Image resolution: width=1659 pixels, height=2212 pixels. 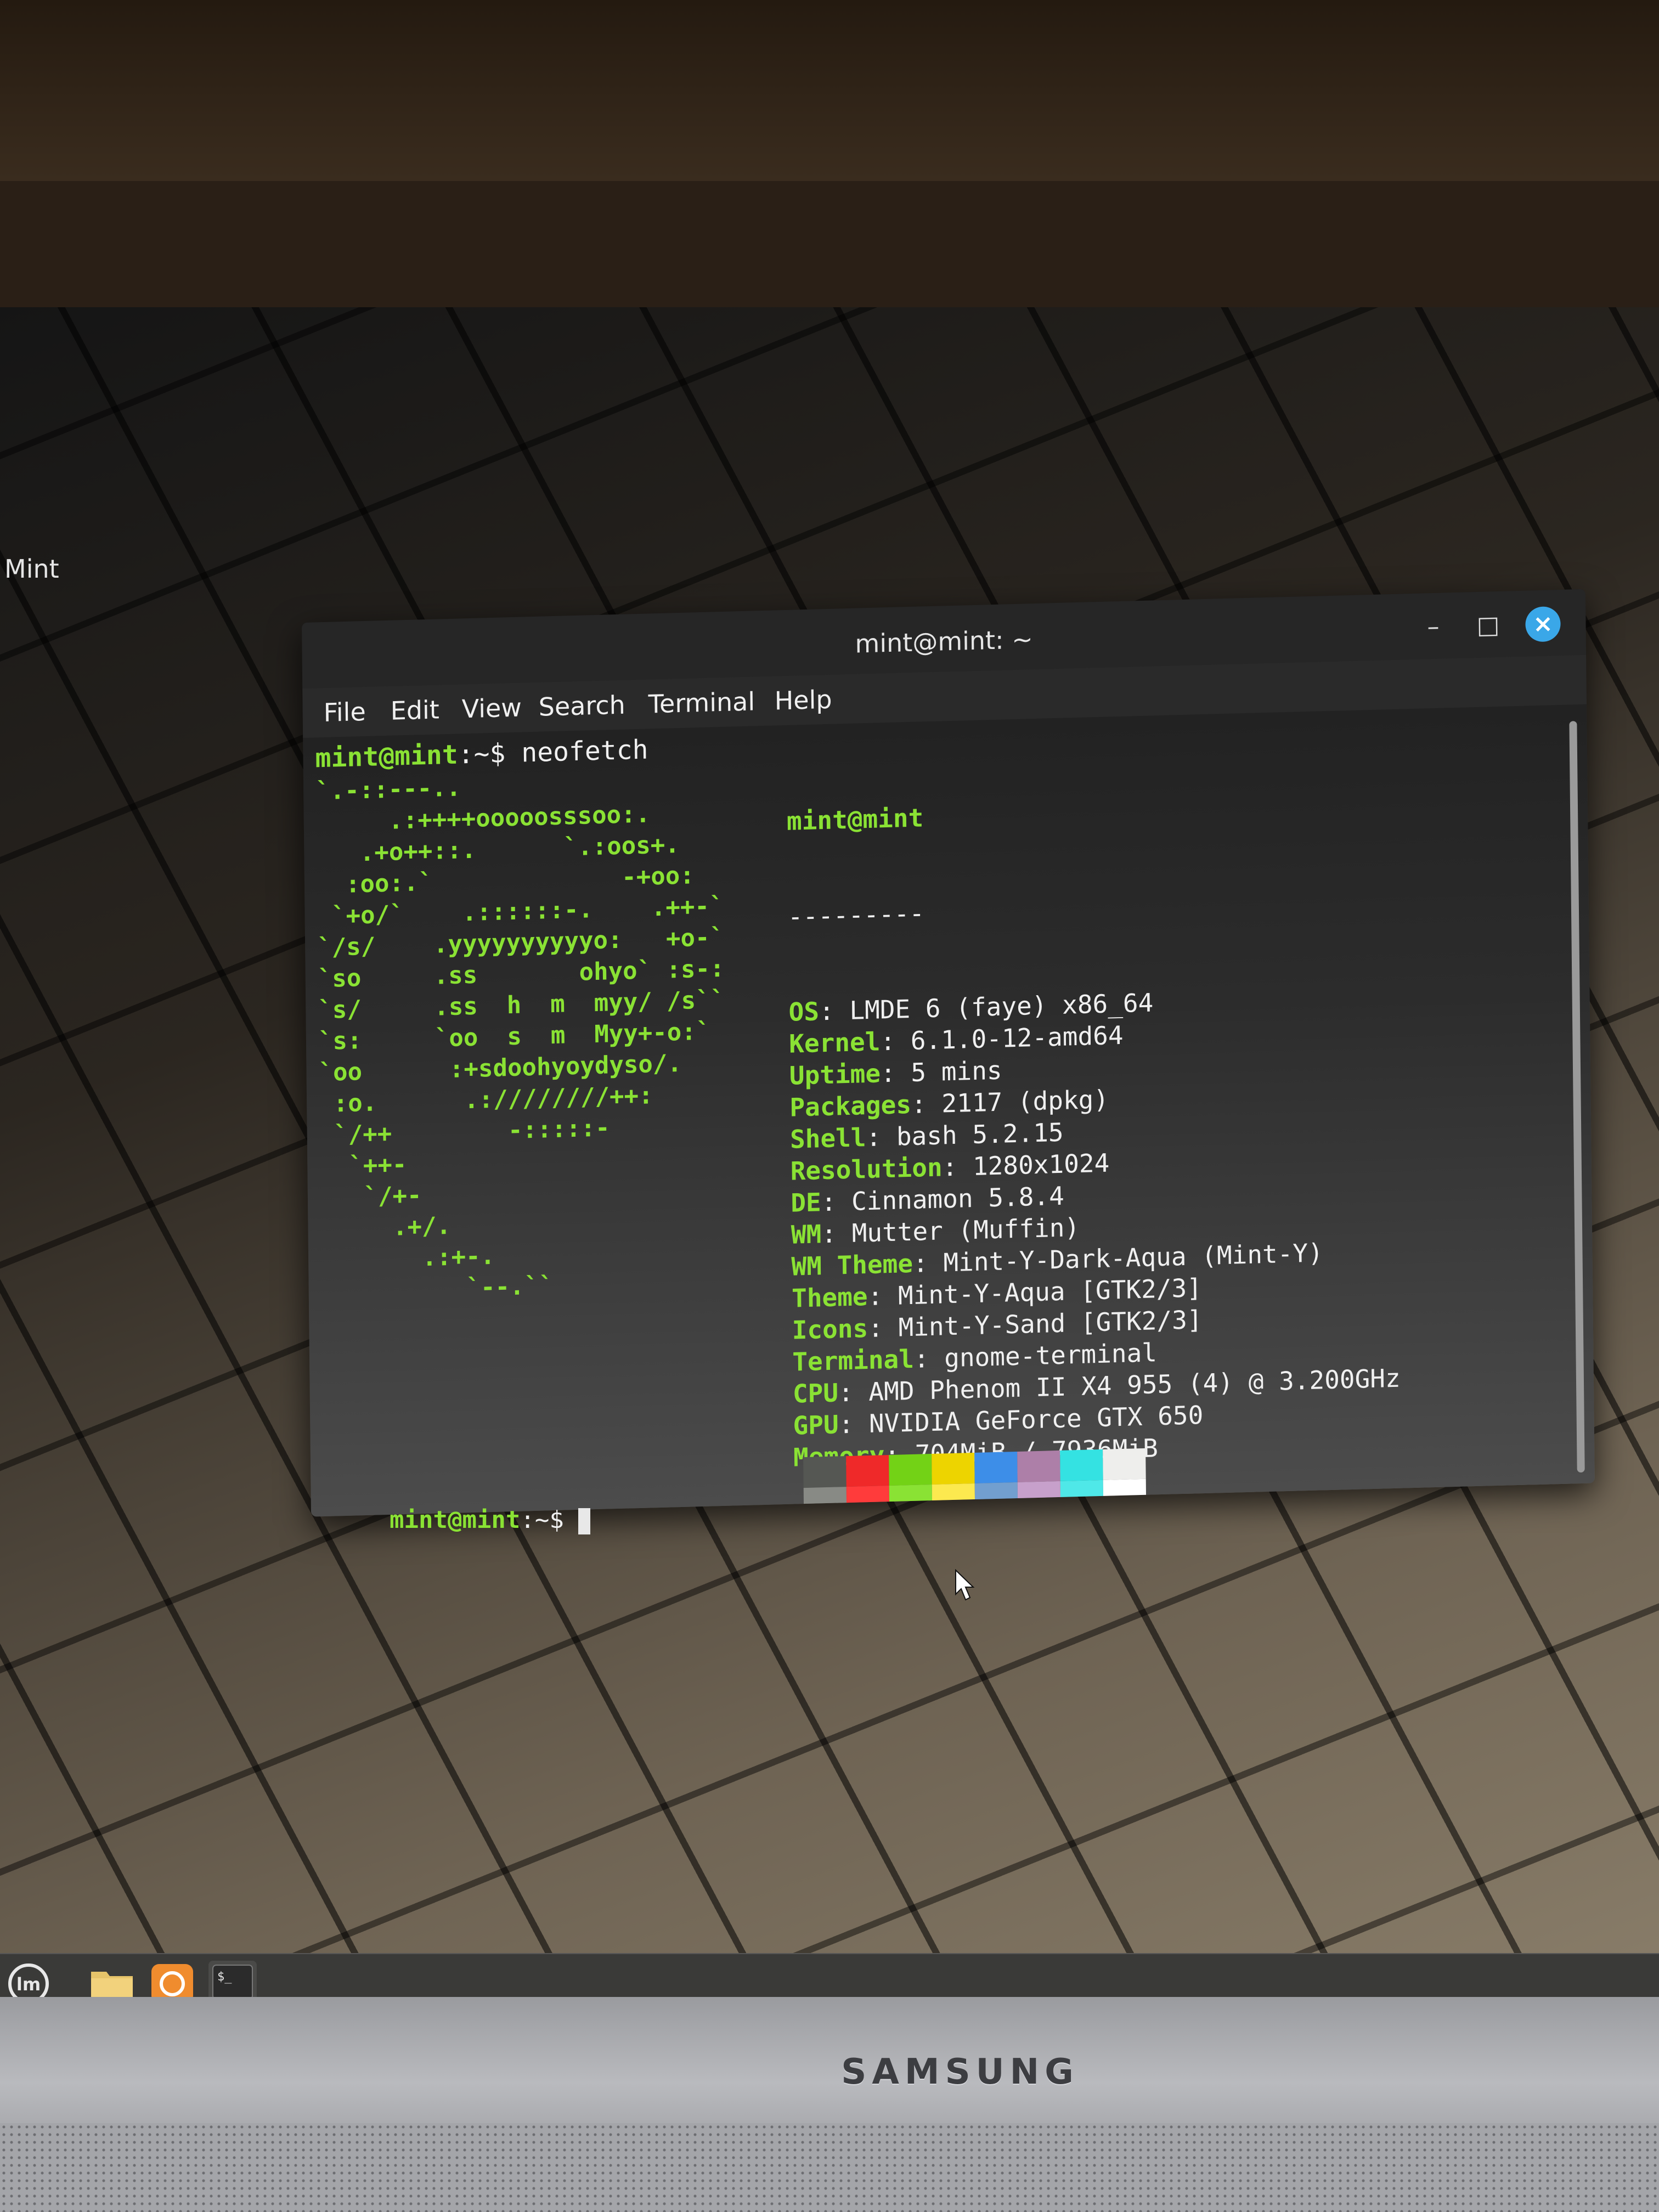 I want to click on menu-search: Search, so click(x=581, y=706).